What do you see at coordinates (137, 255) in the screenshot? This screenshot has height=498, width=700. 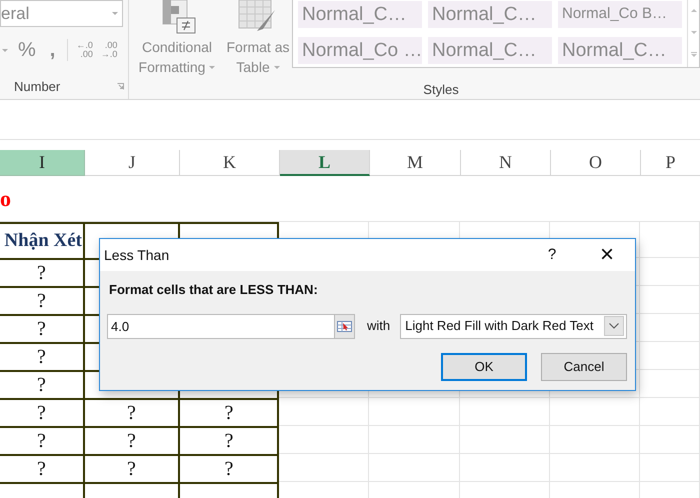 I see `dialog-title: Less Than` at bounding box center [137, 255].